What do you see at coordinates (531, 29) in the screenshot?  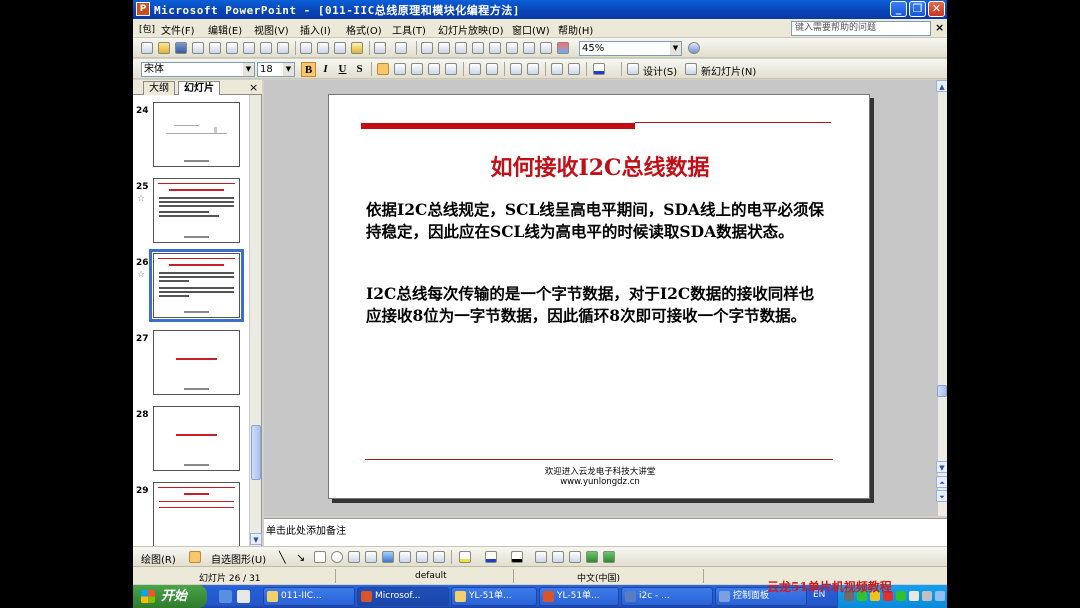 I see `menu-window: 窗口(W)` at bounding box center [531, 29].